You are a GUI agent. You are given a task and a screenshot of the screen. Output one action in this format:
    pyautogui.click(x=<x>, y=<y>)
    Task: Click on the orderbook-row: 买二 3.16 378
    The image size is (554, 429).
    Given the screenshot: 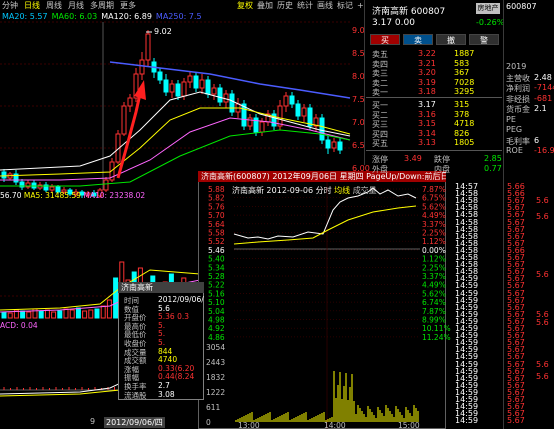 What is the action you would take?
    pyautogui.click(x=437, y=114)
    